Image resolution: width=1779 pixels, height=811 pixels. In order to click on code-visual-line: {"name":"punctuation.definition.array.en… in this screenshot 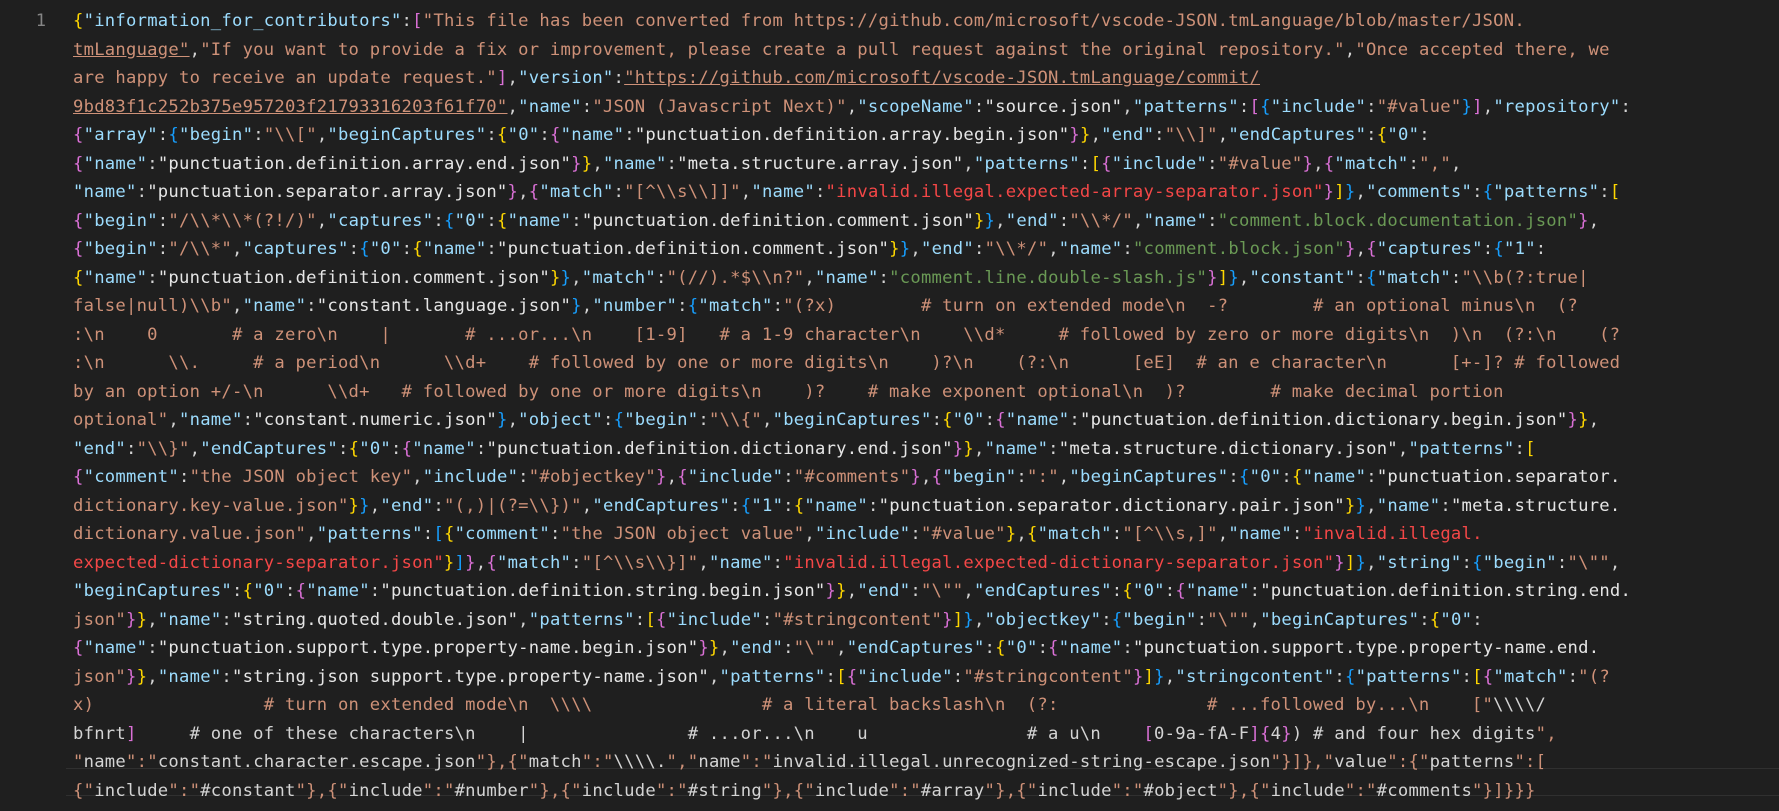, I will do `click(767, 163)`.